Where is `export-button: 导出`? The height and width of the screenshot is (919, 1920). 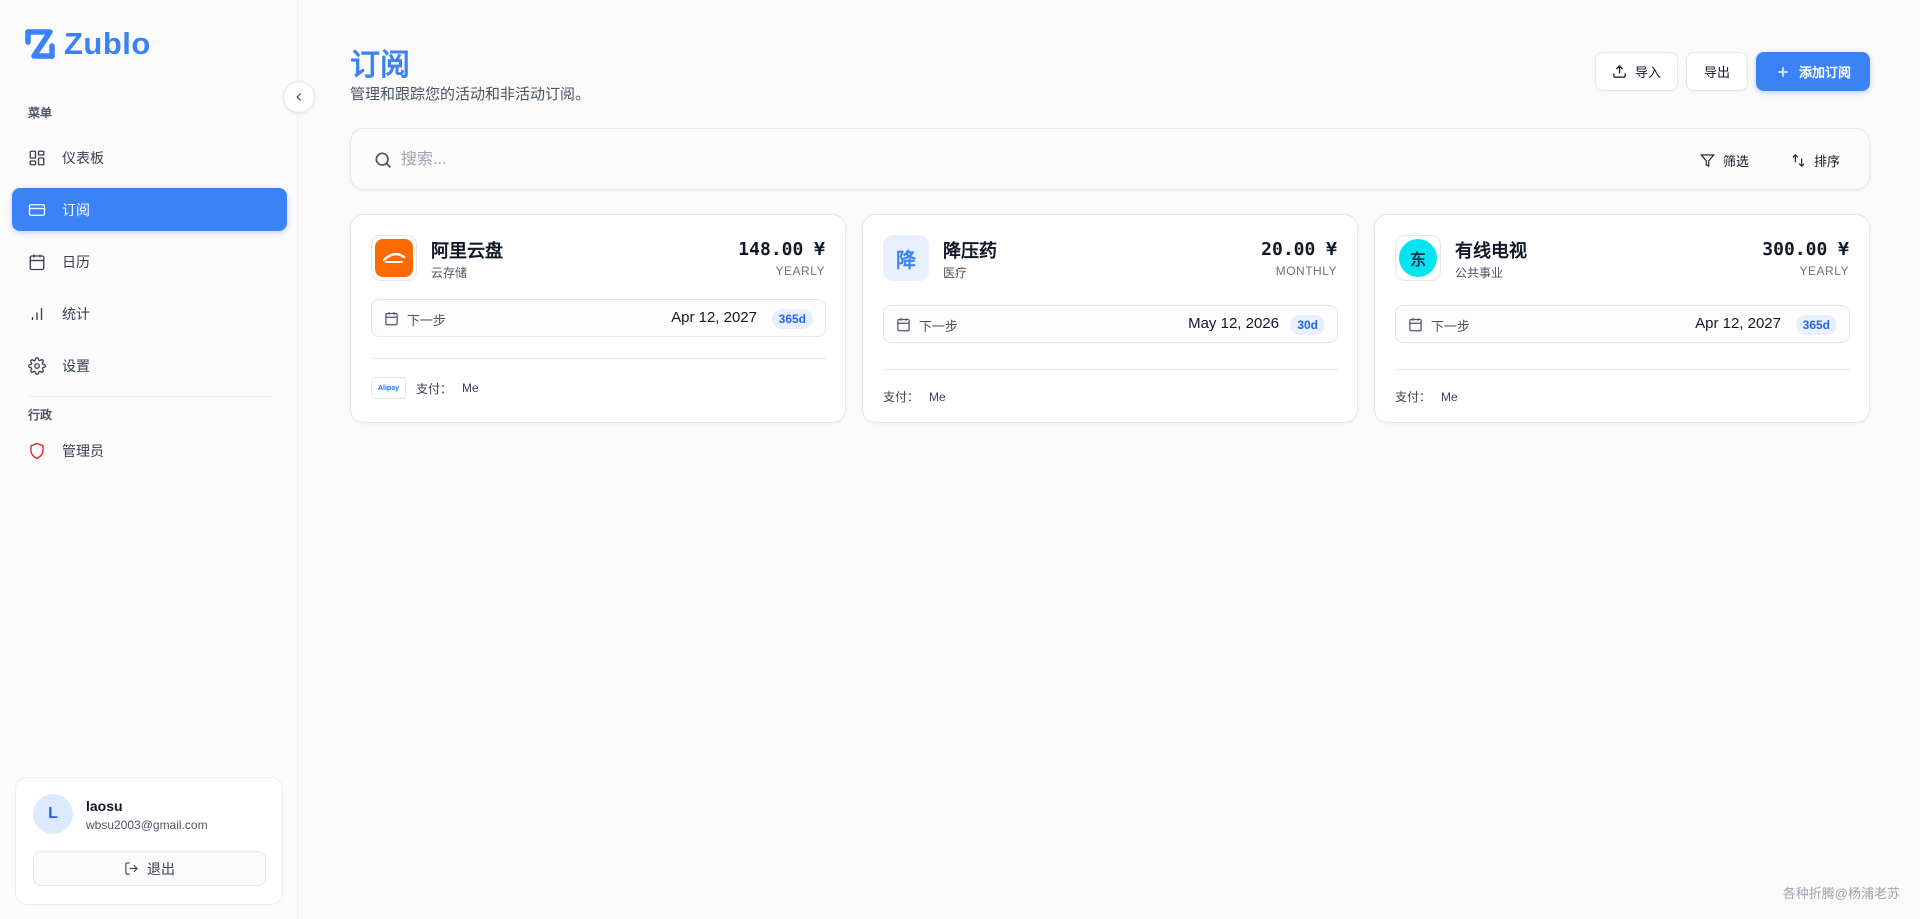
export-button: 导出 is located at coordinates (1717, 71).